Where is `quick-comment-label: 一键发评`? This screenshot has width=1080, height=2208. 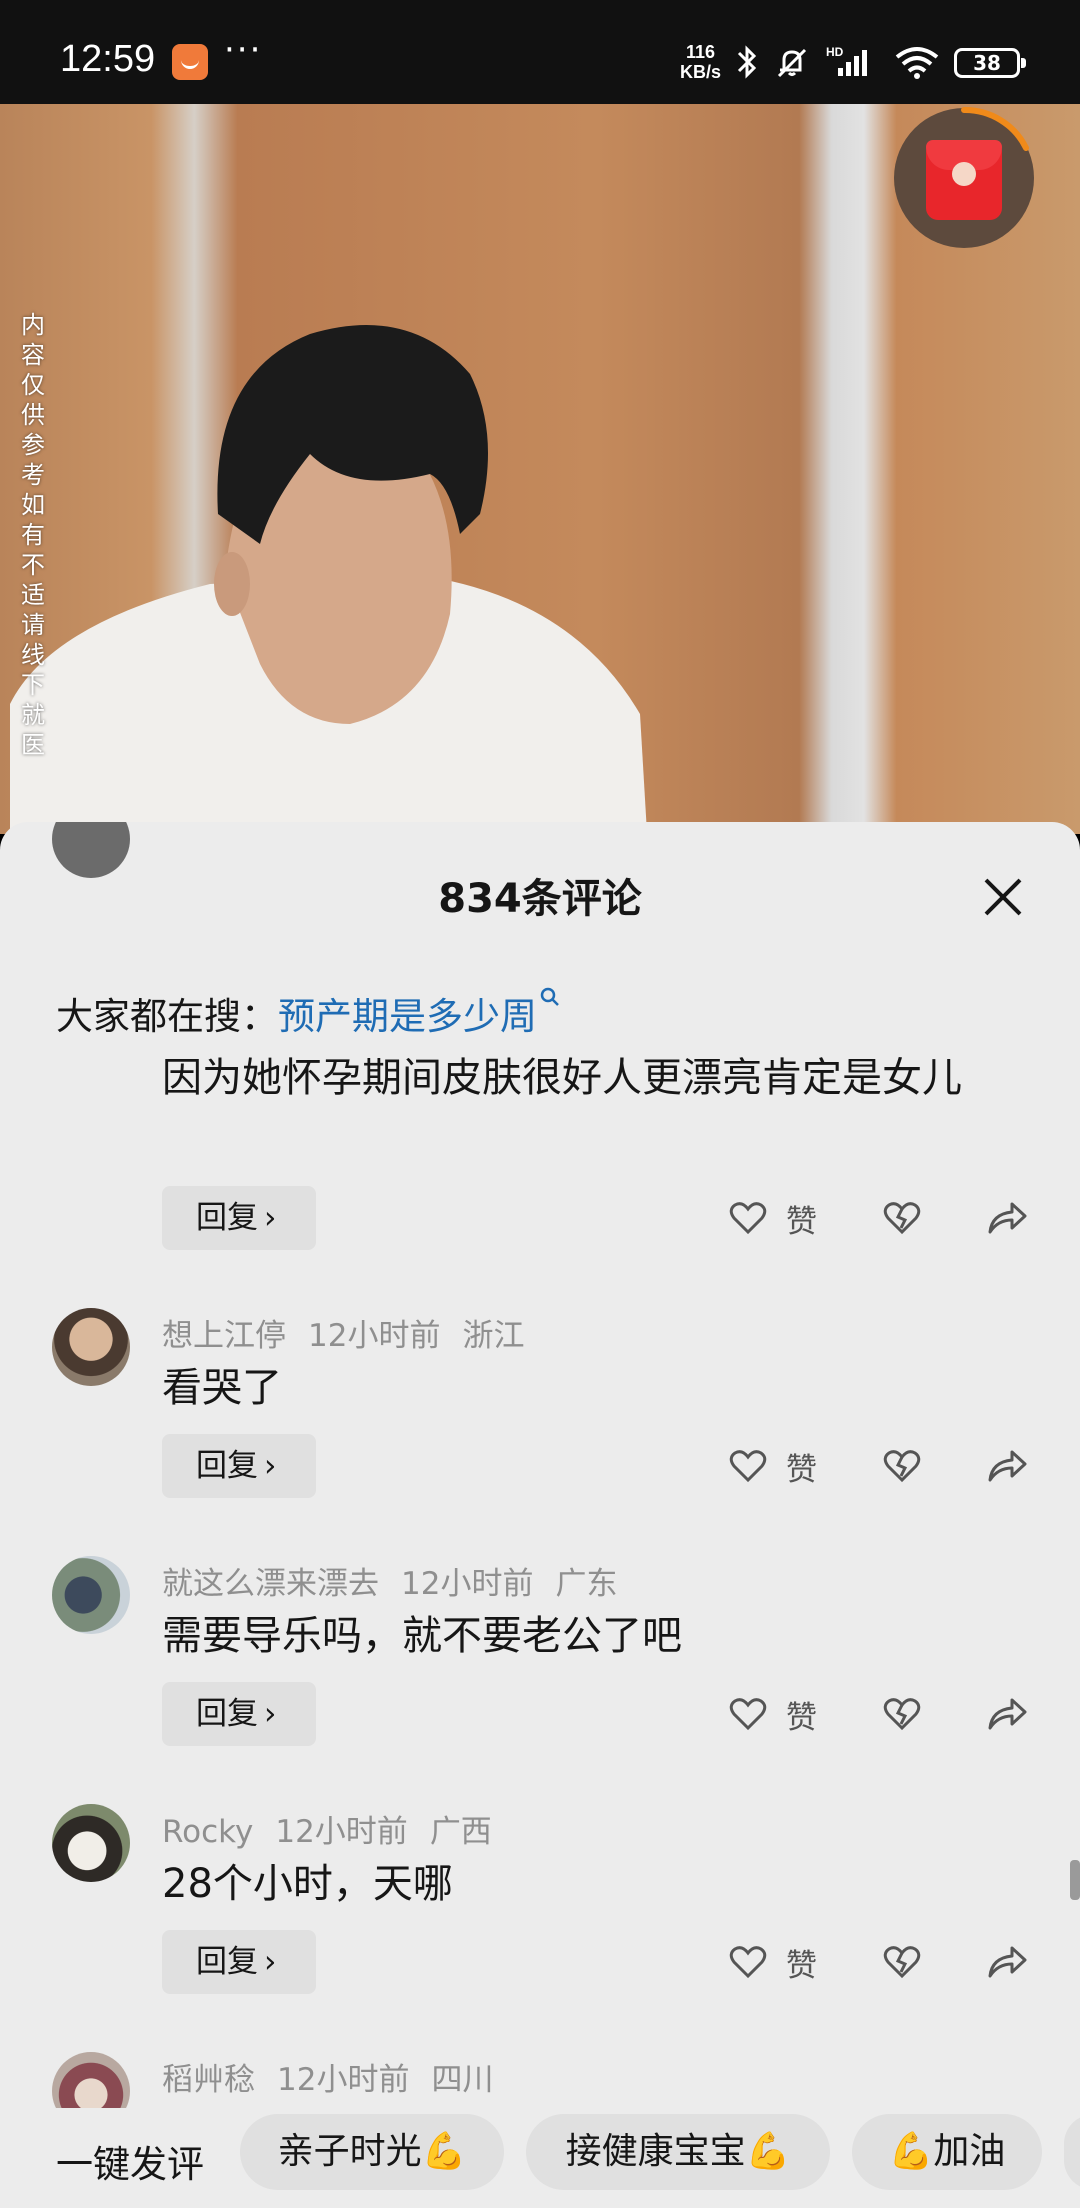
quick-comment-label: 一键发评 is located at coordinates (130, 2164).